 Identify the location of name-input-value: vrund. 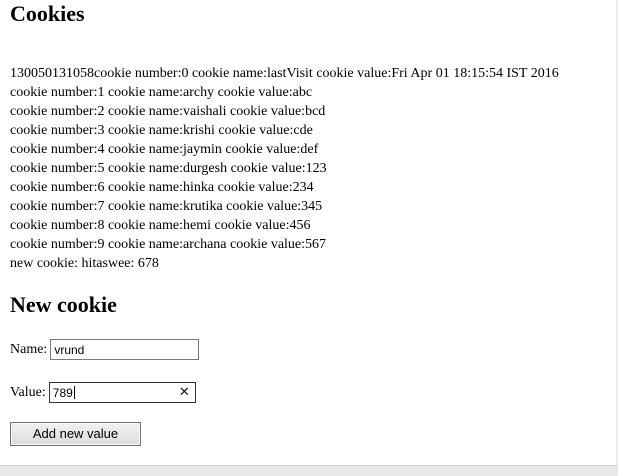
(69, 349).